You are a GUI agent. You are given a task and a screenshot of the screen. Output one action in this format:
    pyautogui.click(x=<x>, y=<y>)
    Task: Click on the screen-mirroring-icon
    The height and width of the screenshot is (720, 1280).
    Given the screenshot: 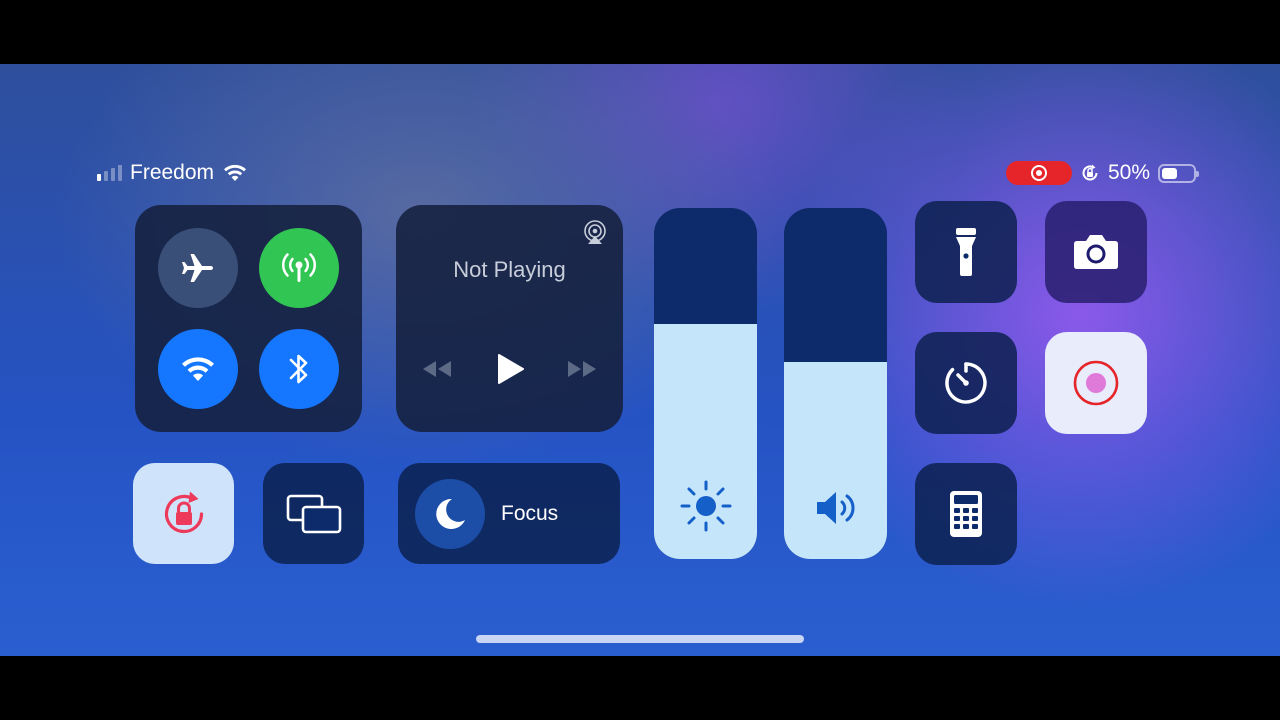 What is the action you would take?
    pyautogui.click(x=313, y=513)
    